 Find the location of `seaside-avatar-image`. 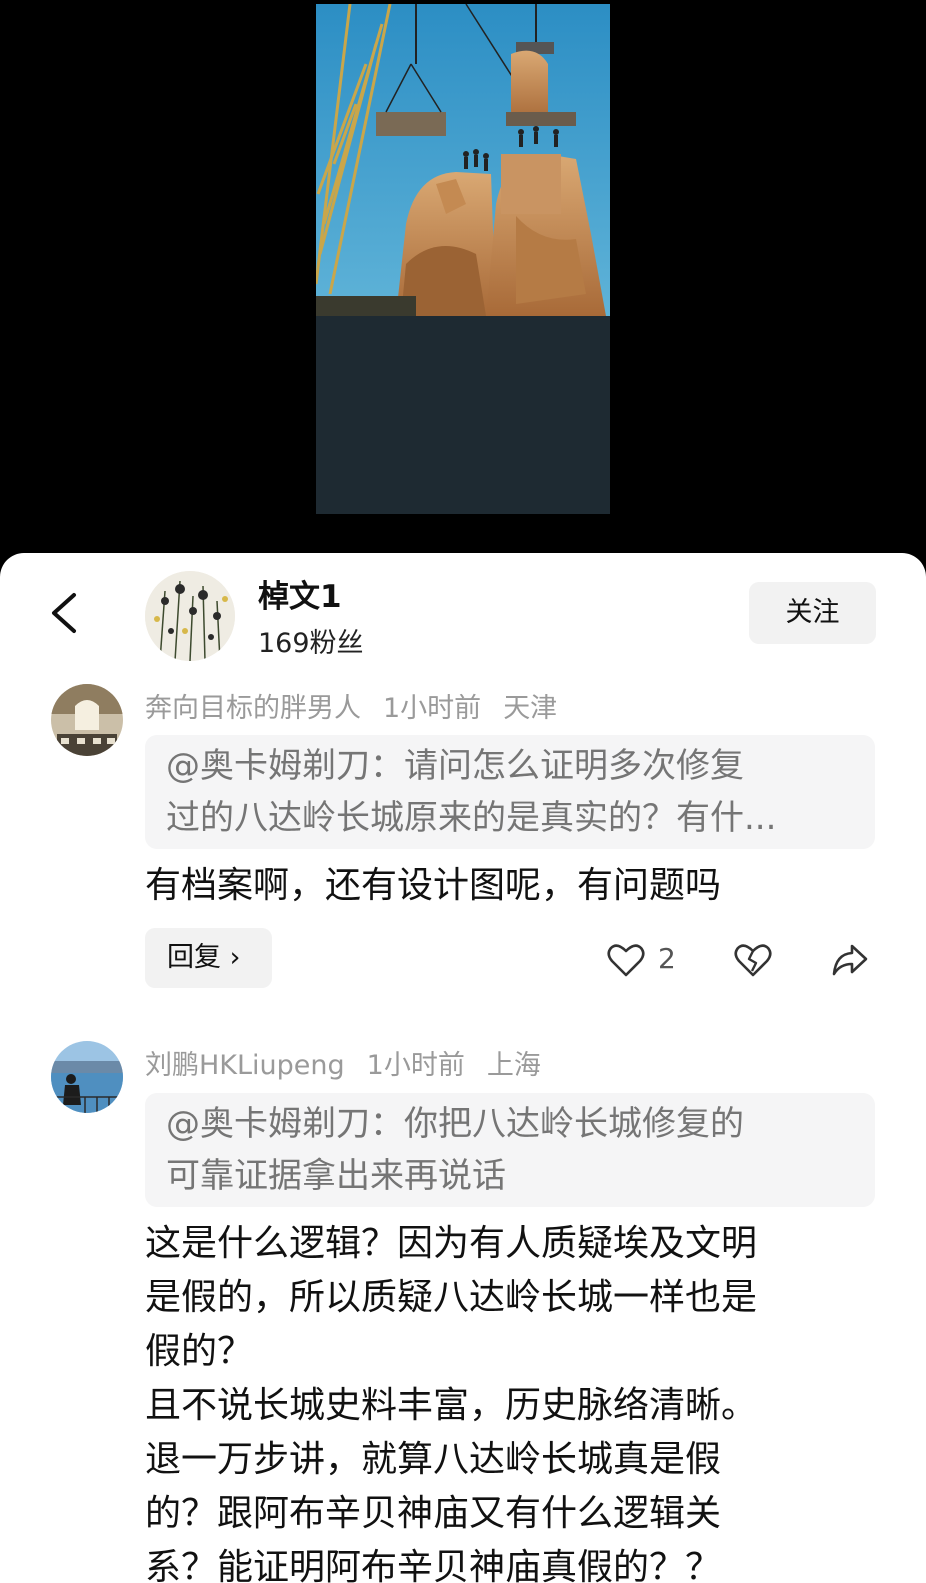

seaside-avatar-image is located at coordinates (87, 1077).